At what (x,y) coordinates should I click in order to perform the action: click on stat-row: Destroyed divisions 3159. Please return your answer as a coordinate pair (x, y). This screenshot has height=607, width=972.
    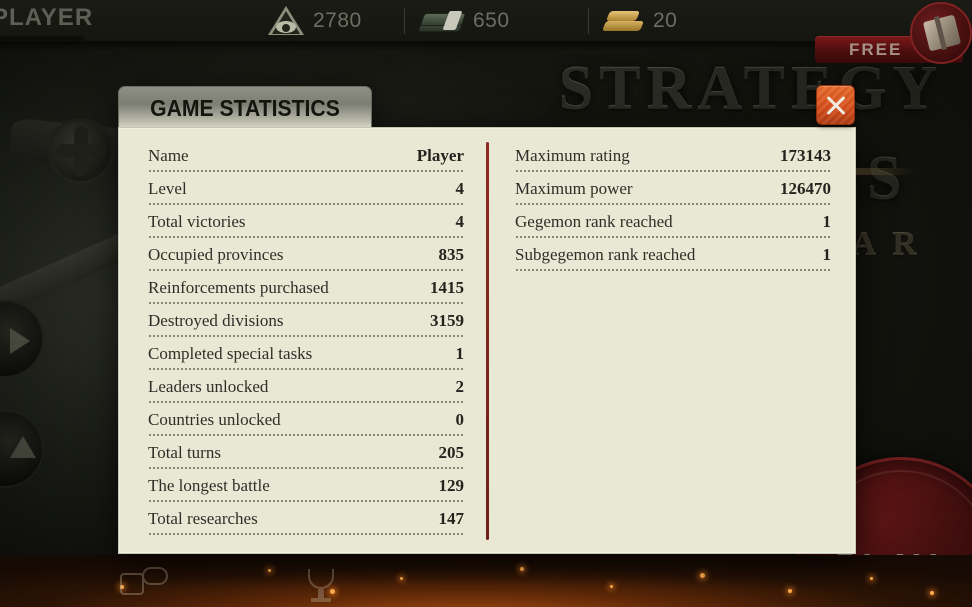
    Looking at the image, I should click on (306, 325).